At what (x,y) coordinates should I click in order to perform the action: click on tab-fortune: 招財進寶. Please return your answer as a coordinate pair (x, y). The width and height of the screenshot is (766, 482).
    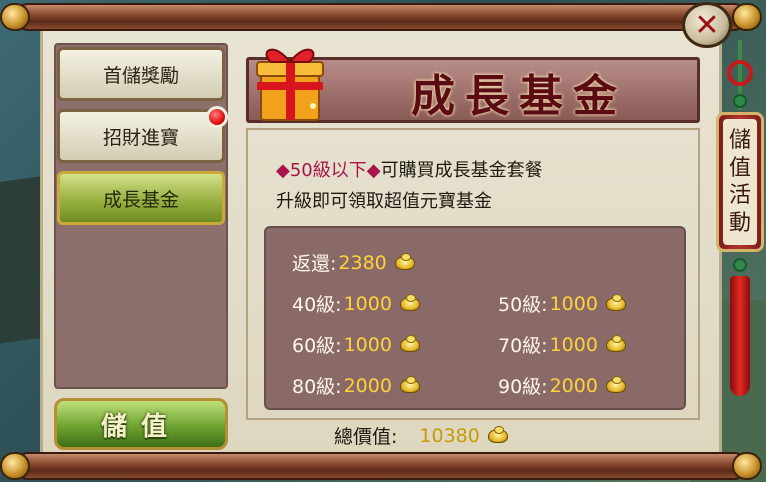
    Looking at the image, I should click on (142, 134).